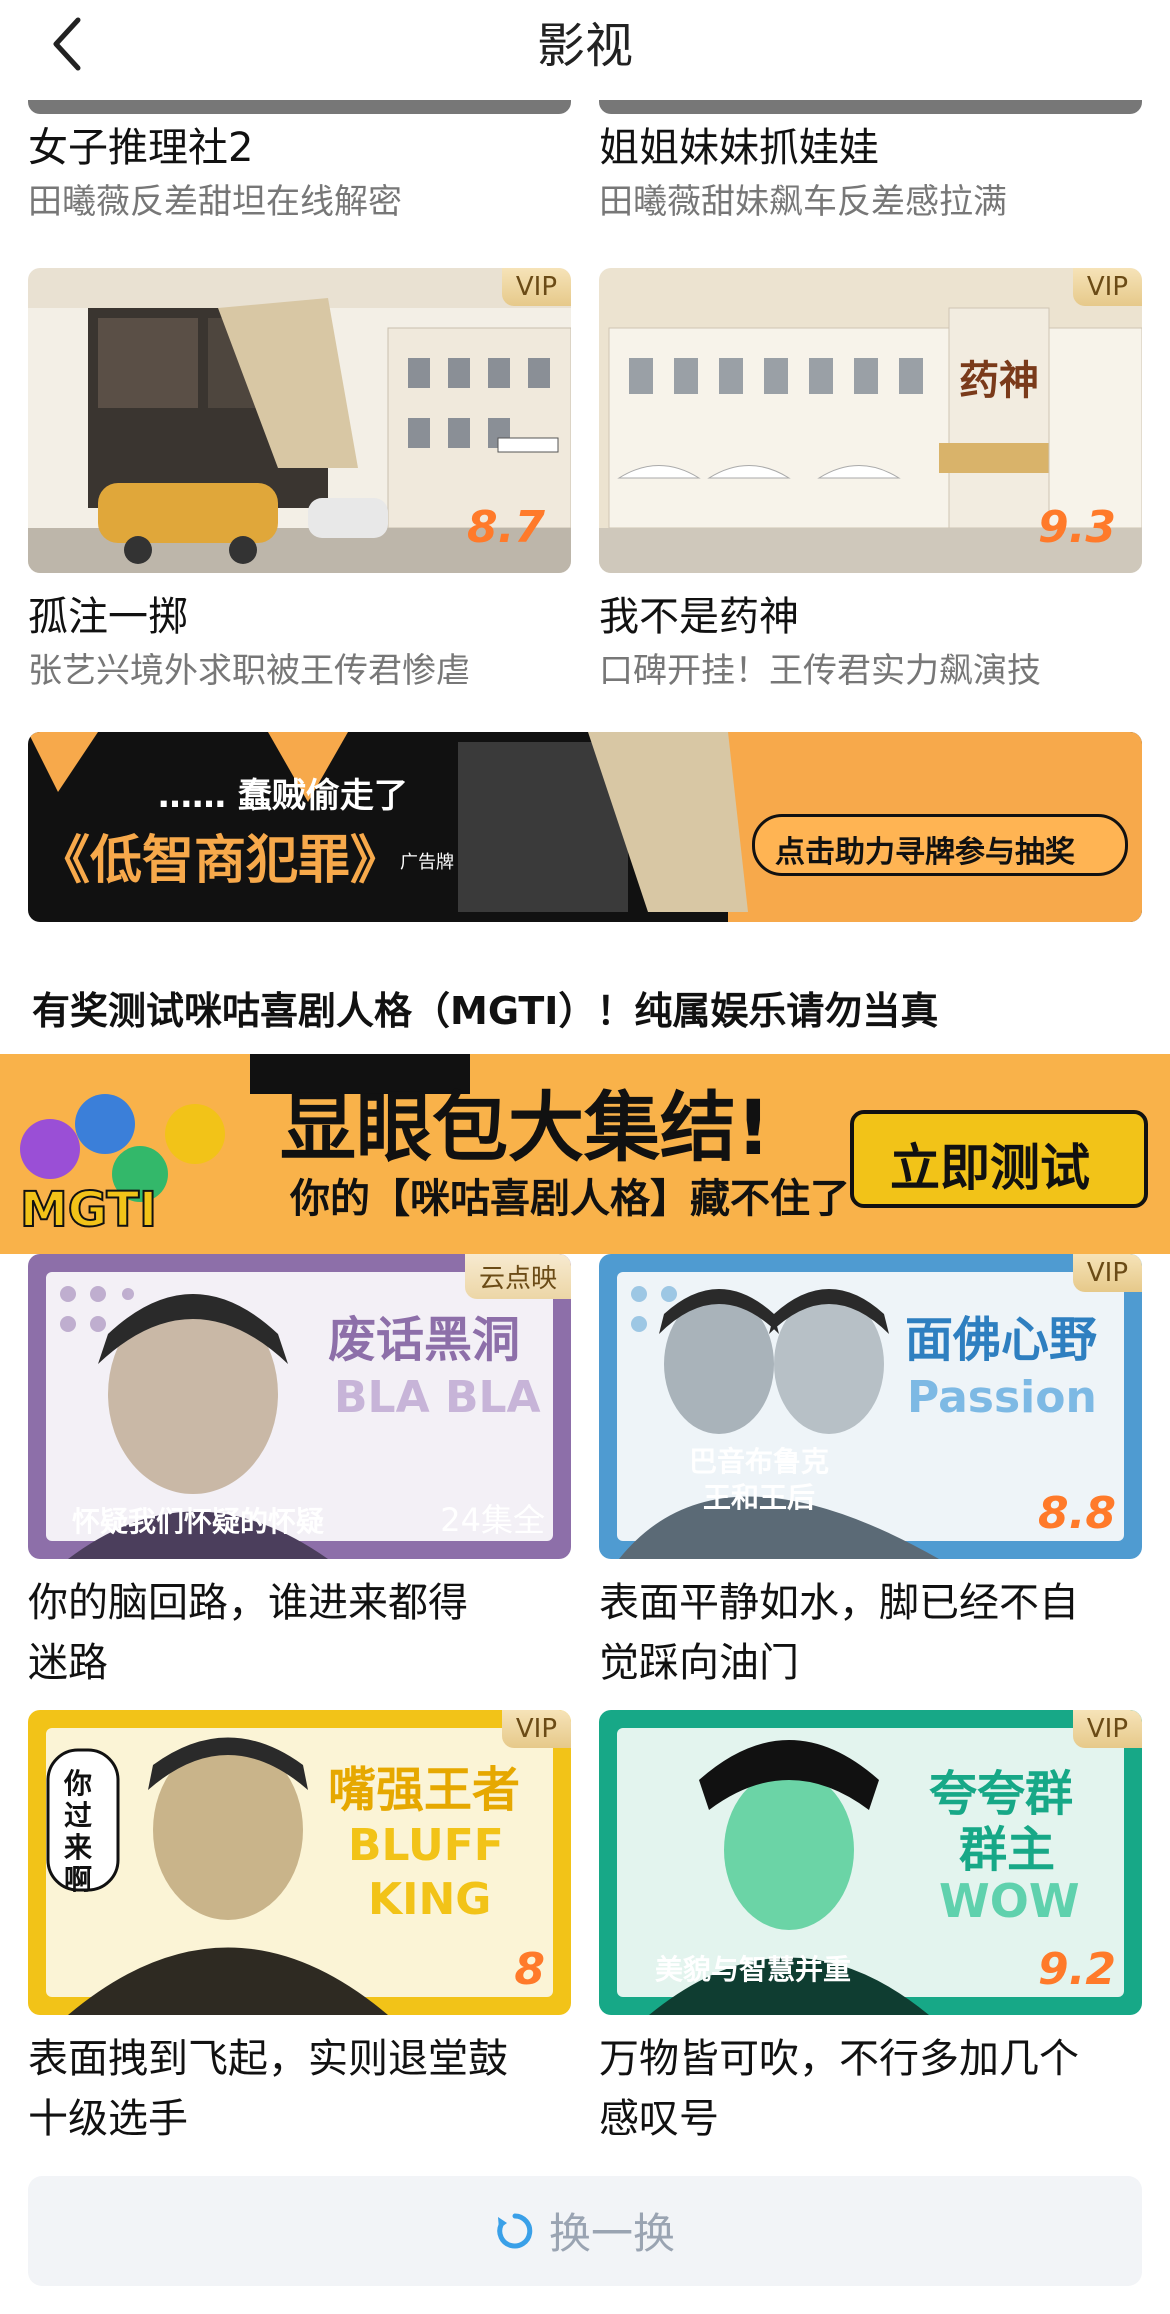 Image resolution: width=1170 pixels, height=2314 pixels. I want to click on poster-en: WOW, so click(1009, 1901).